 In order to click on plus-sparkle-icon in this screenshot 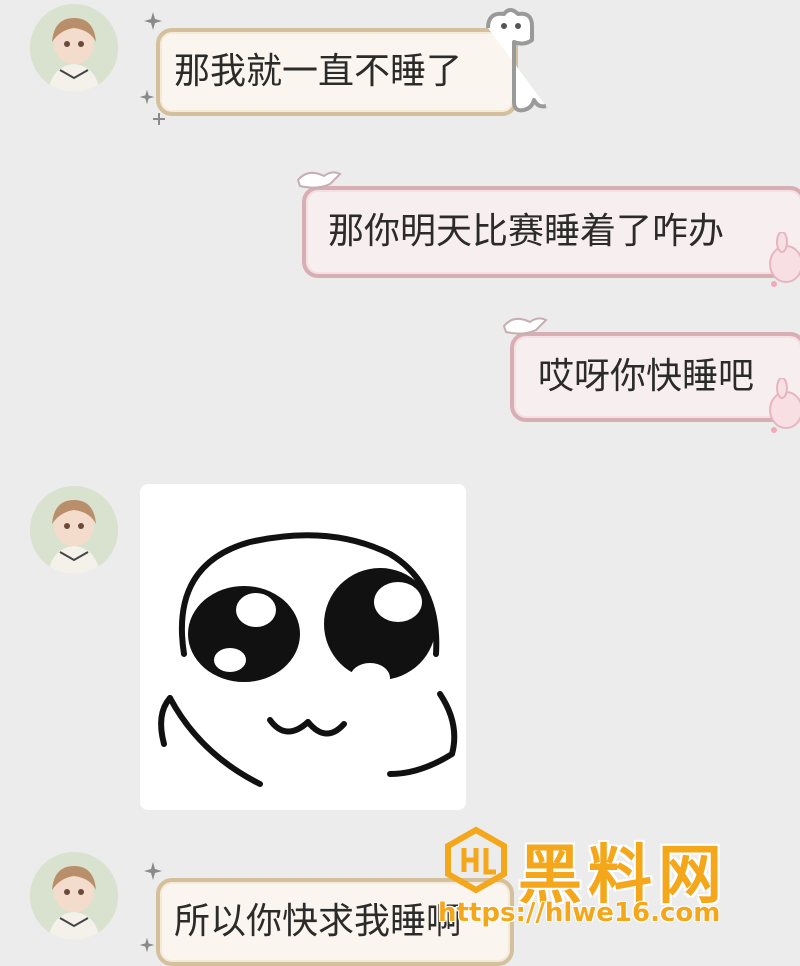, I will do `click(159, 119)`.